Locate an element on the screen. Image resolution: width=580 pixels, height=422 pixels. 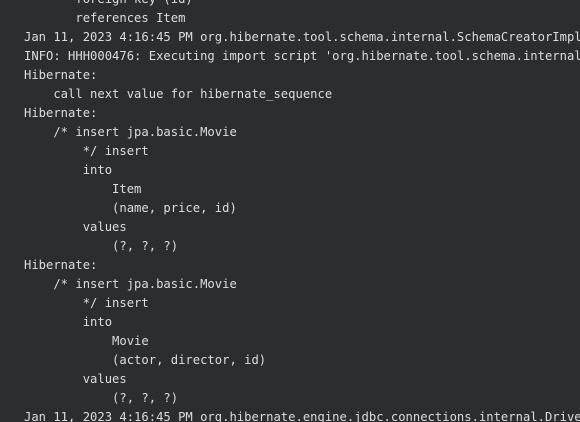
console-line: Item is located at coordinates (83, 189).